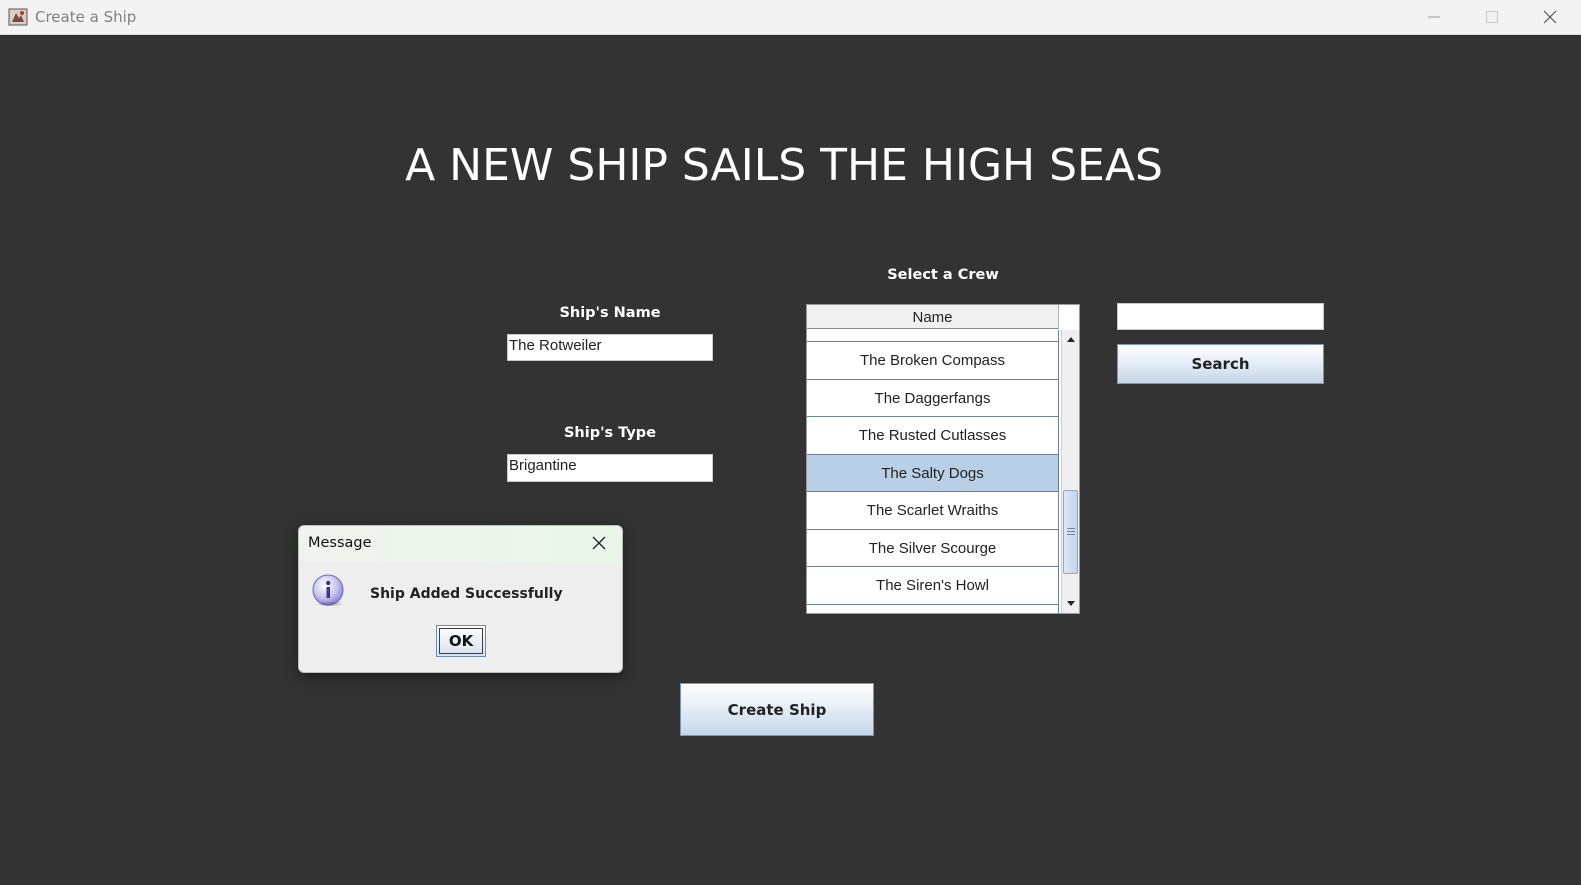 This screenshot has width=1581, height=885. I want to click on scrollbar-thumb, so click(1070, 532).